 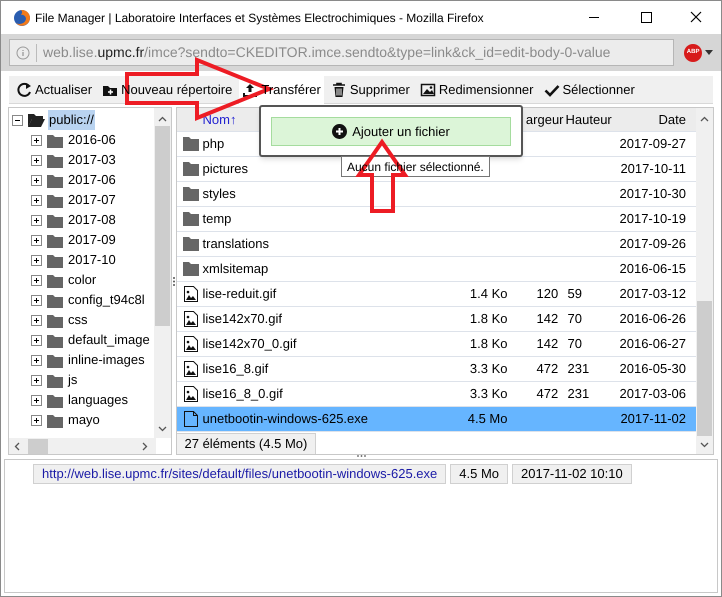 What do you see at coordinates (235, 269) in the screenshot?
I see `file-name: xmlsitemap` at bounding box center [235, 269].